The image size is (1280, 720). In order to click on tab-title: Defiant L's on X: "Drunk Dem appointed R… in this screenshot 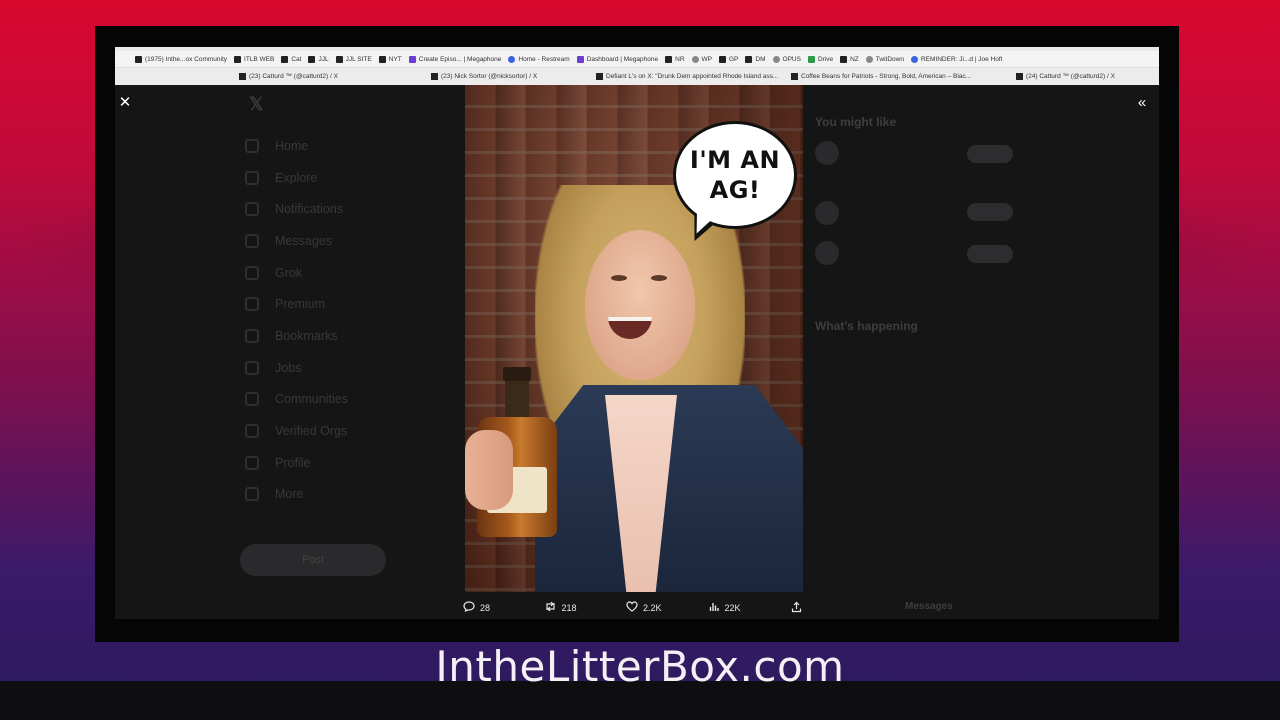, I will do `click(692, 76)`.